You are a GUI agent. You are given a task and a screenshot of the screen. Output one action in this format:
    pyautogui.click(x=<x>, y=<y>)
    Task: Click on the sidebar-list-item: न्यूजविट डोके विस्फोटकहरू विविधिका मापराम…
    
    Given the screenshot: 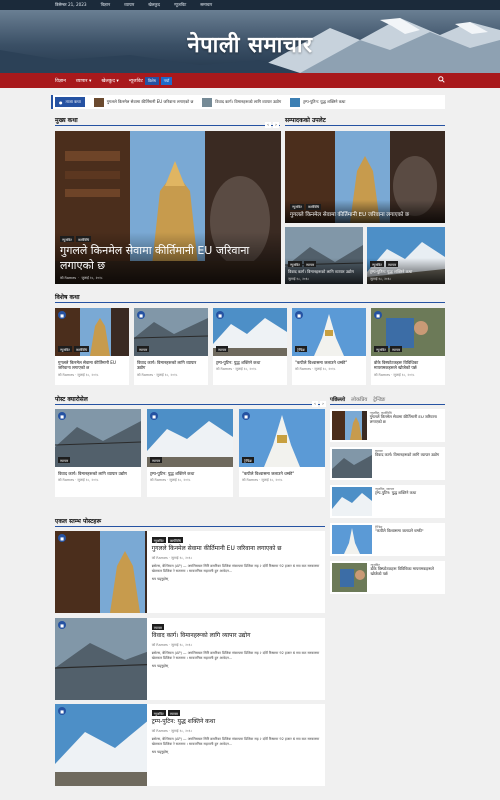 What is the action you would take?
    pyautogui.click(x=387, y=577)
    